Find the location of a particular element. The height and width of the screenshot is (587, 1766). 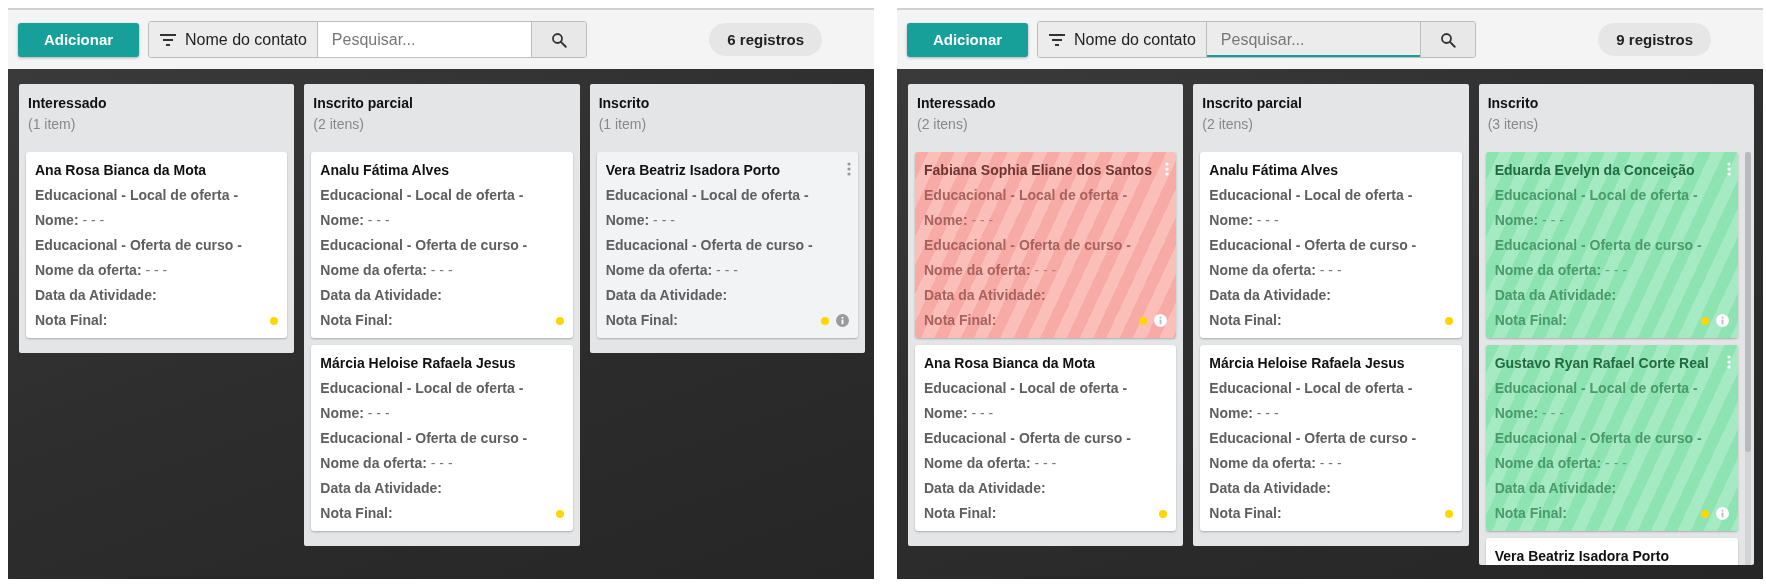

contact-card: Vera Beatriz Isadora Porto Educacional - Local de oferta - Nome: - - - Educacional - Oferta de curso - Nome da oferta: - - - Data da Atividade: Nota Final: is located at coordinates (727, 245).